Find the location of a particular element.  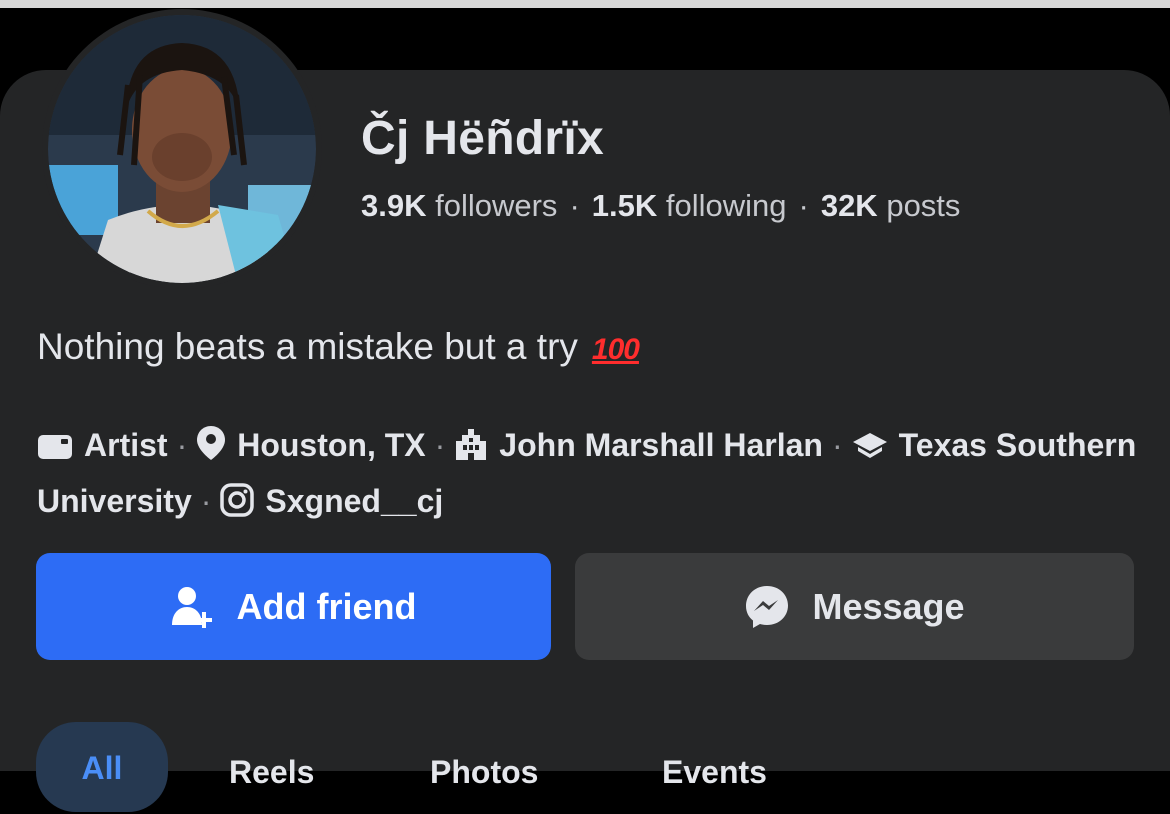

tab-reels: Reels is located at coordinates (271, 784).